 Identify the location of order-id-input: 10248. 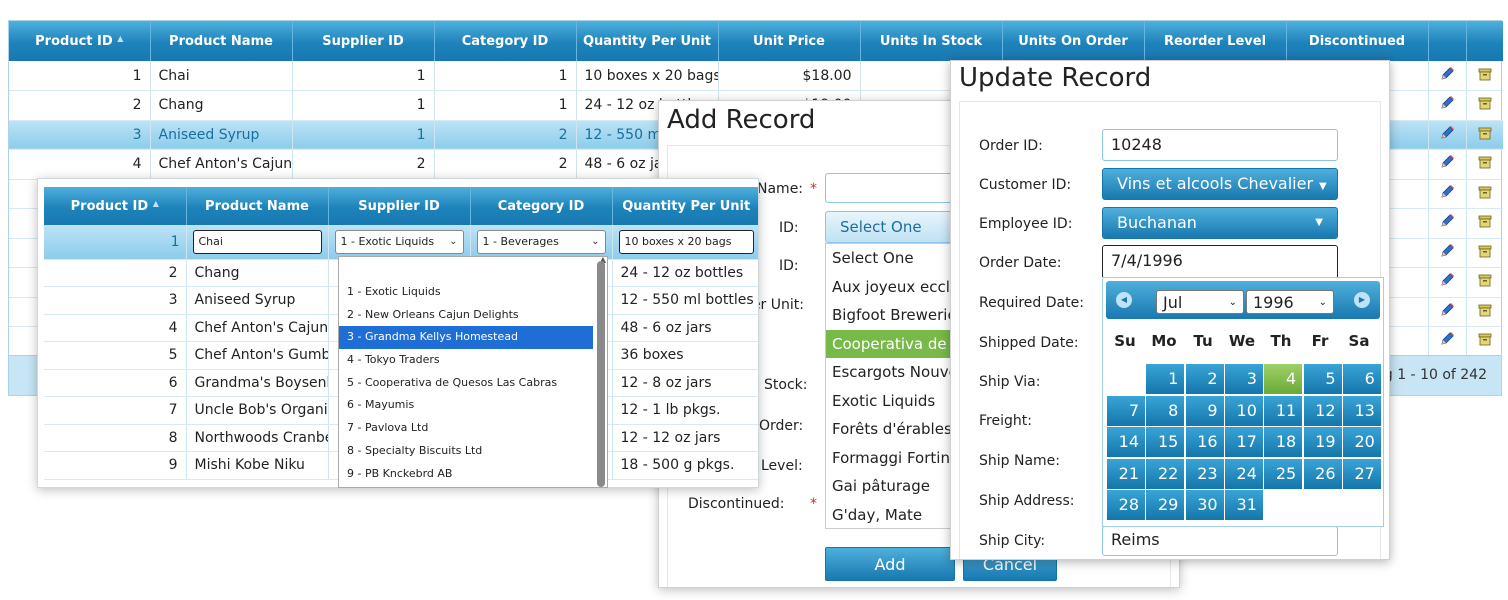
(1220, 145).